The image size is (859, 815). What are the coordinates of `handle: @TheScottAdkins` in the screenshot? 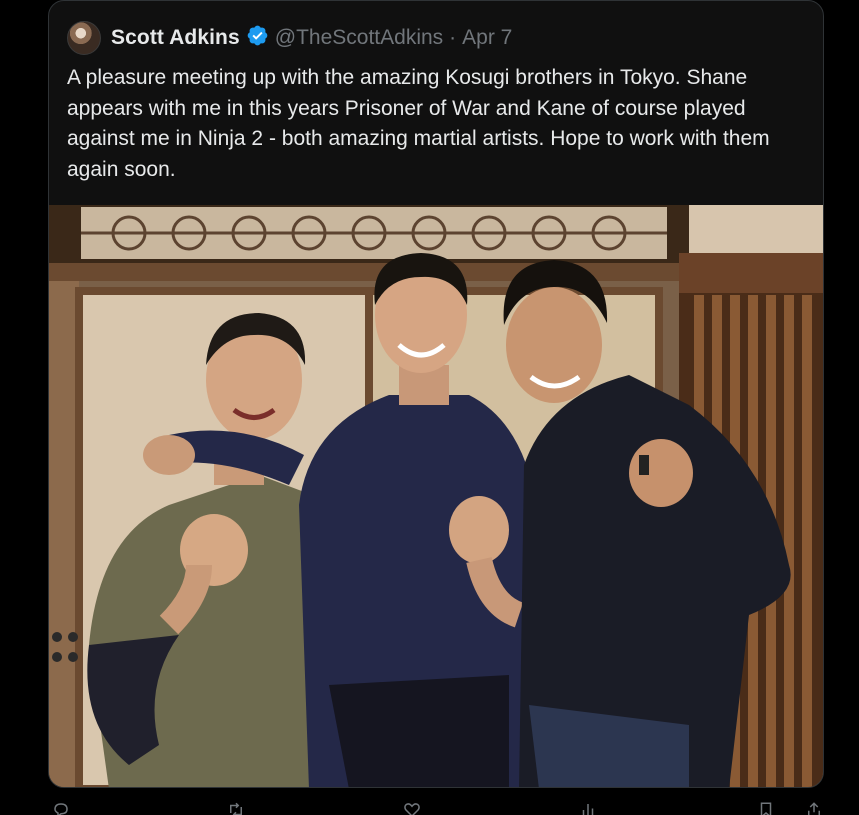 It's located at (359, 38).